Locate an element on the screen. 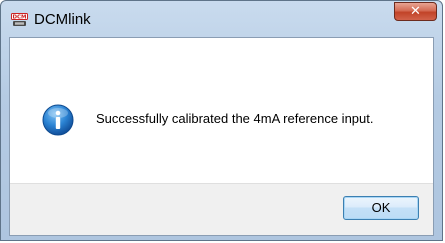 The width and height of the screenshot is (445, 243). ok-button: OK is located at coordinates (381, 208).